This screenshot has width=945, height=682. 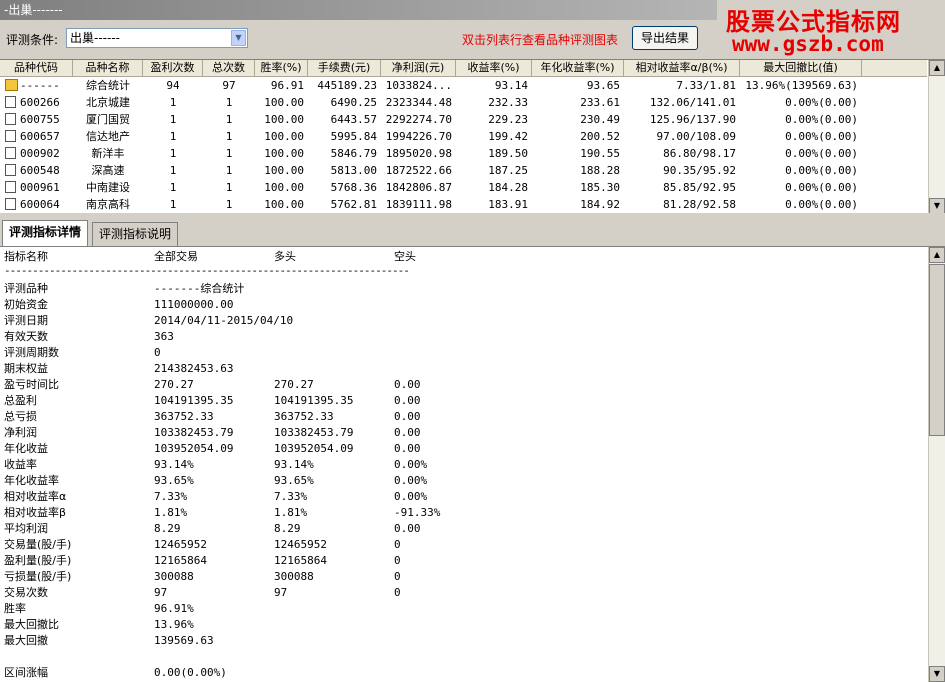 What do you see at coordinates (314, 400) in the screenshot?
I see `detail-long: 104191395.35` at bounding box center [314, 400].